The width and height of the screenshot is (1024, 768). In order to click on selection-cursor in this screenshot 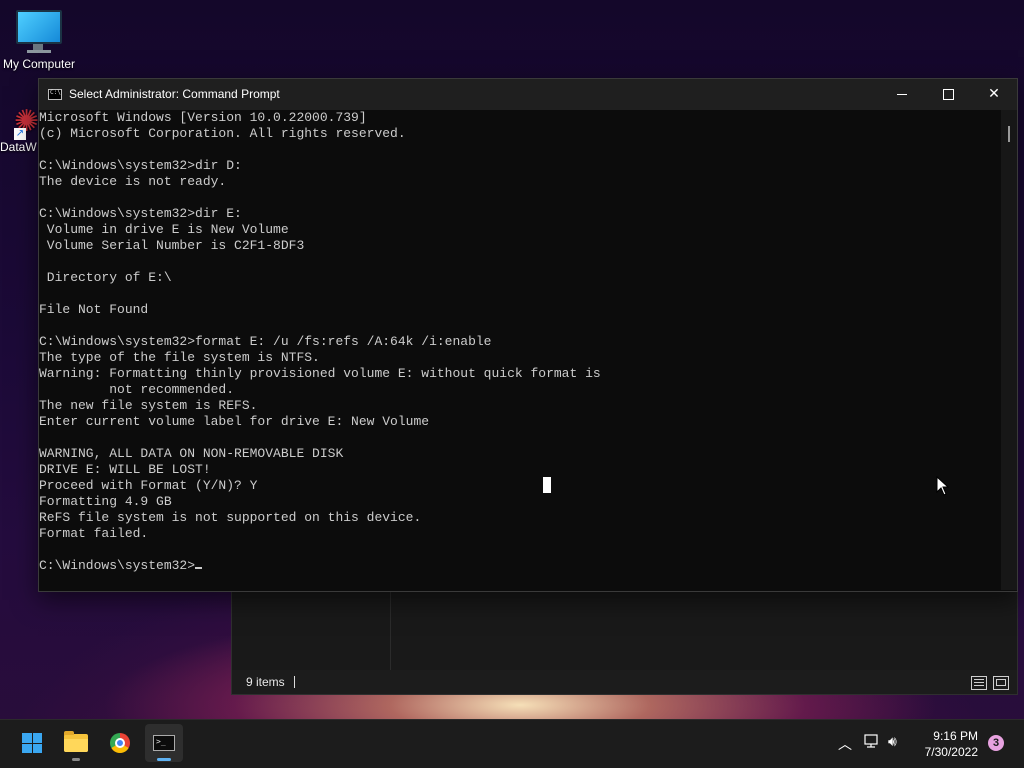, I will do `click(547, 485)`.